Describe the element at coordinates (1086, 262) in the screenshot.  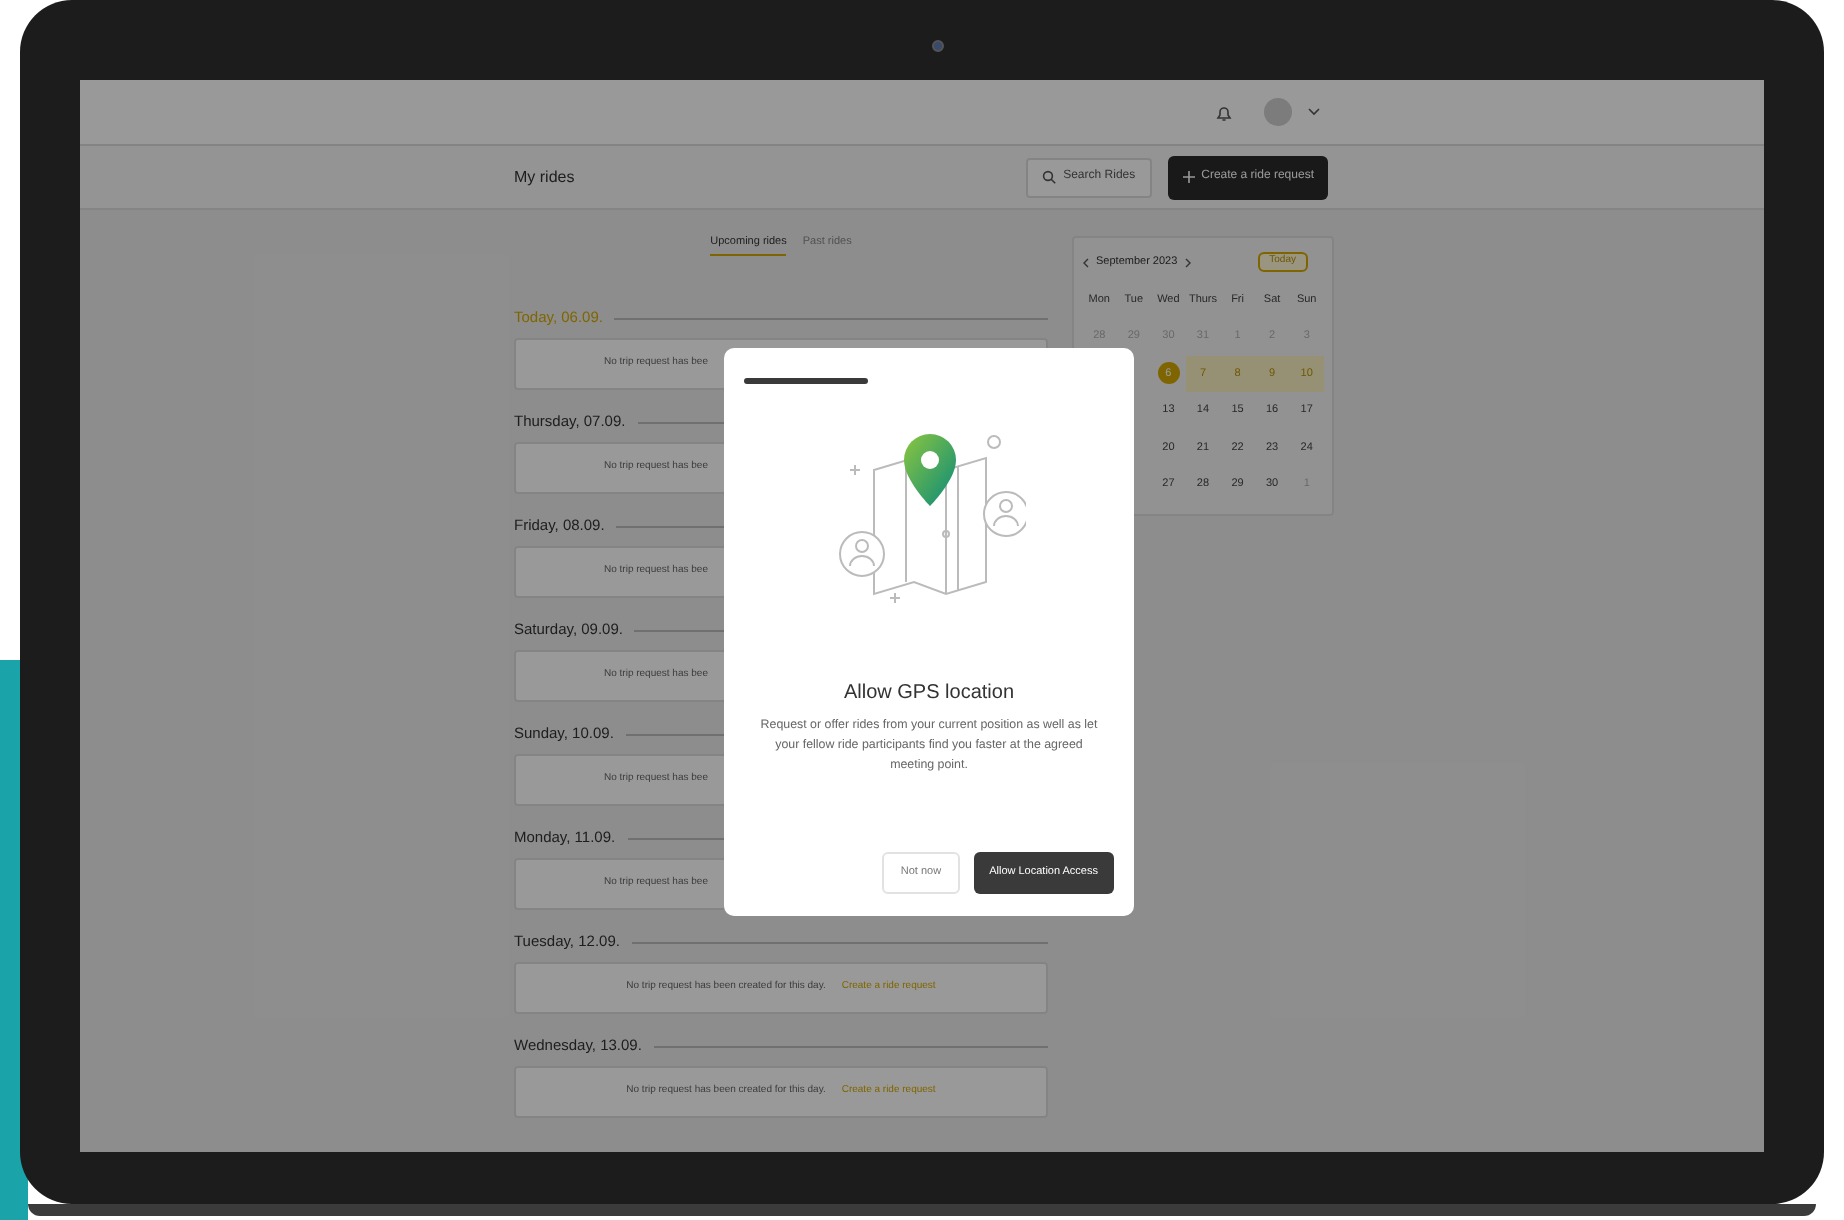
I see `chevron-left-icon` at that location.